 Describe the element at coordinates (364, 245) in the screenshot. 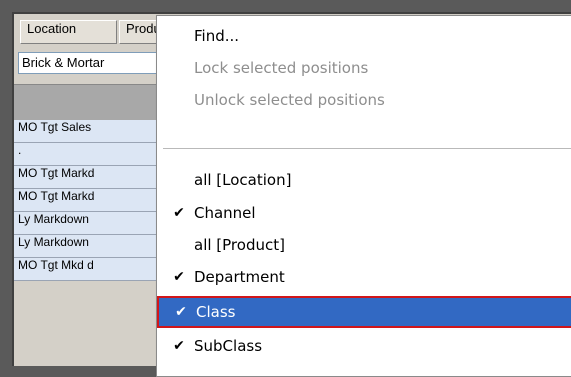

I see `menu-item-all-product: all [Product]` at that location.